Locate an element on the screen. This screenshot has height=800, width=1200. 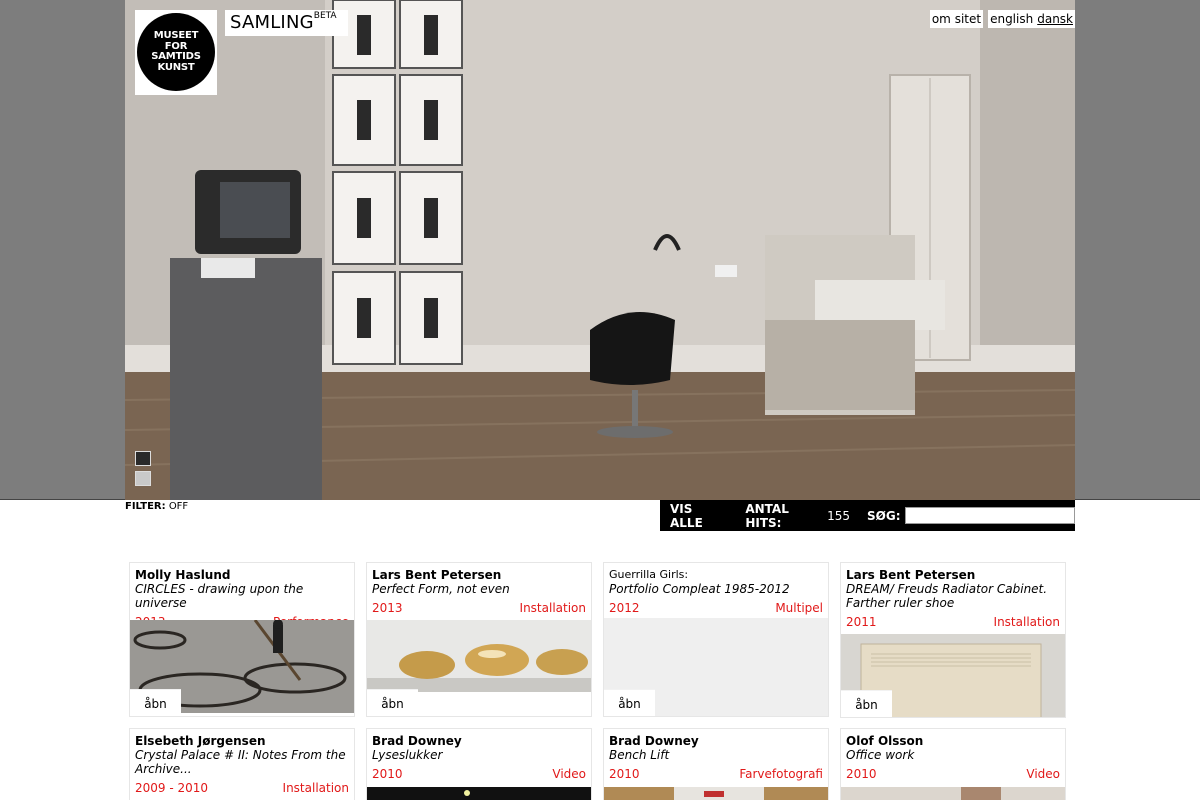
search-bar: VIS ALLE ANTAL HITS: 155 SØG: is located at coordinates (867, 515).